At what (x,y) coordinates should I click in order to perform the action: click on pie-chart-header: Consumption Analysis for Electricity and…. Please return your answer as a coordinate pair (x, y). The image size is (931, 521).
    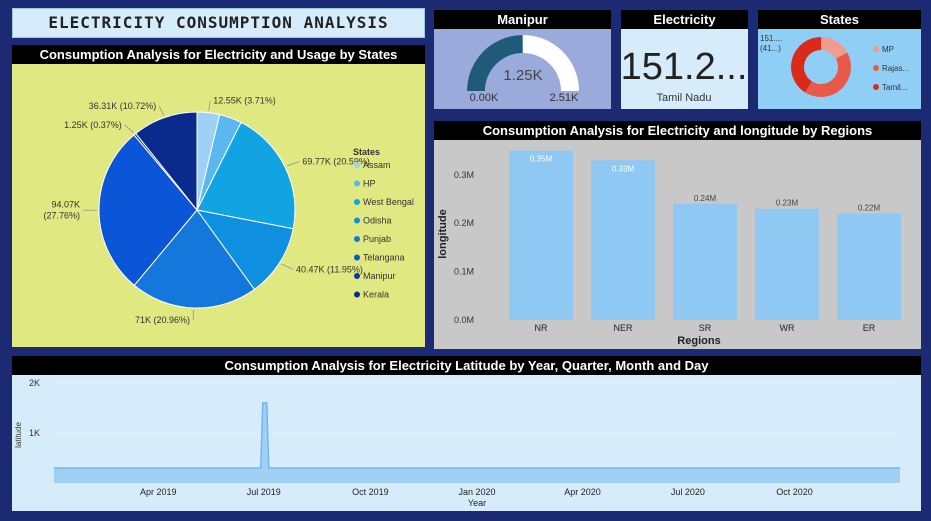
    Looking at the image, I should click on (218, 54).